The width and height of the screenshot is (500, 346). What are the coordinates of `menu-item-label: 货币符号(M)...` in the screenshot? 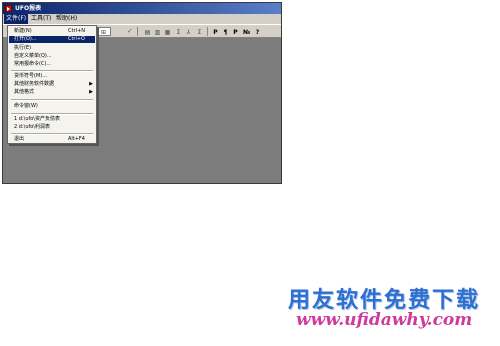 It's located at (30, 76).